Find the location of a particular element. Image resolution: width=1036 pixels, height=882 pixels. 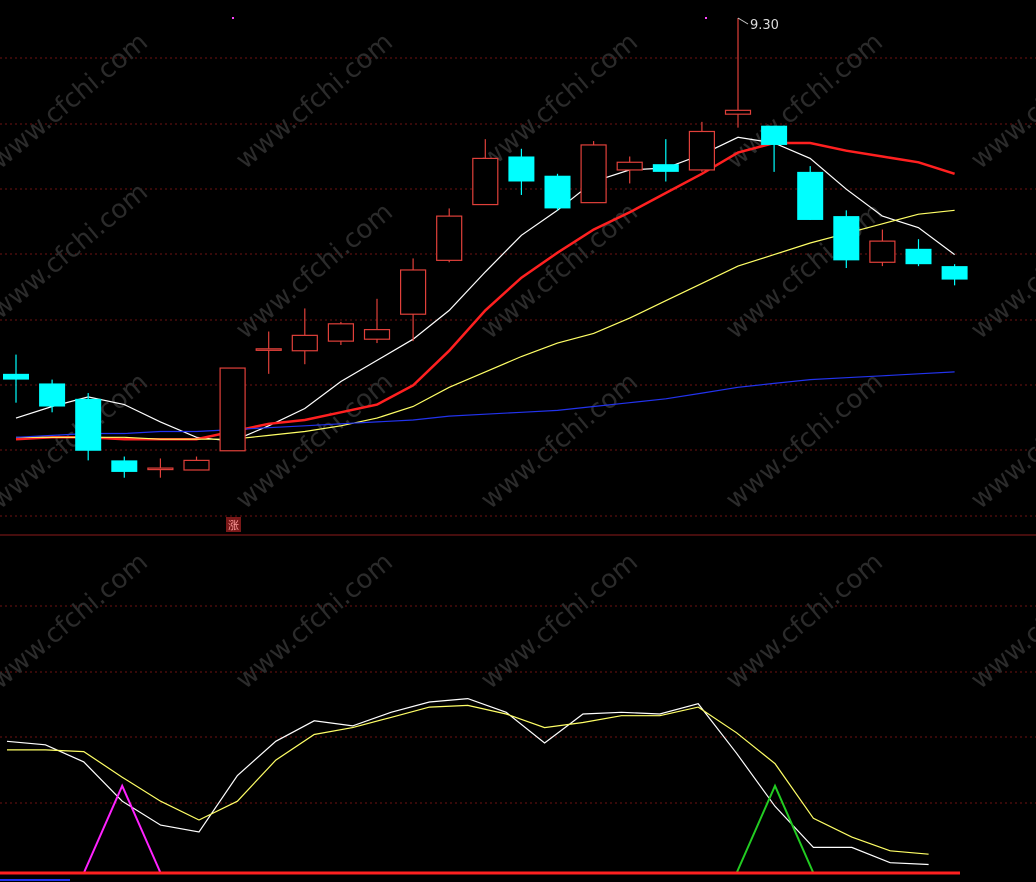

up-marker-text: 涨 is located at coordinates (233, 525).